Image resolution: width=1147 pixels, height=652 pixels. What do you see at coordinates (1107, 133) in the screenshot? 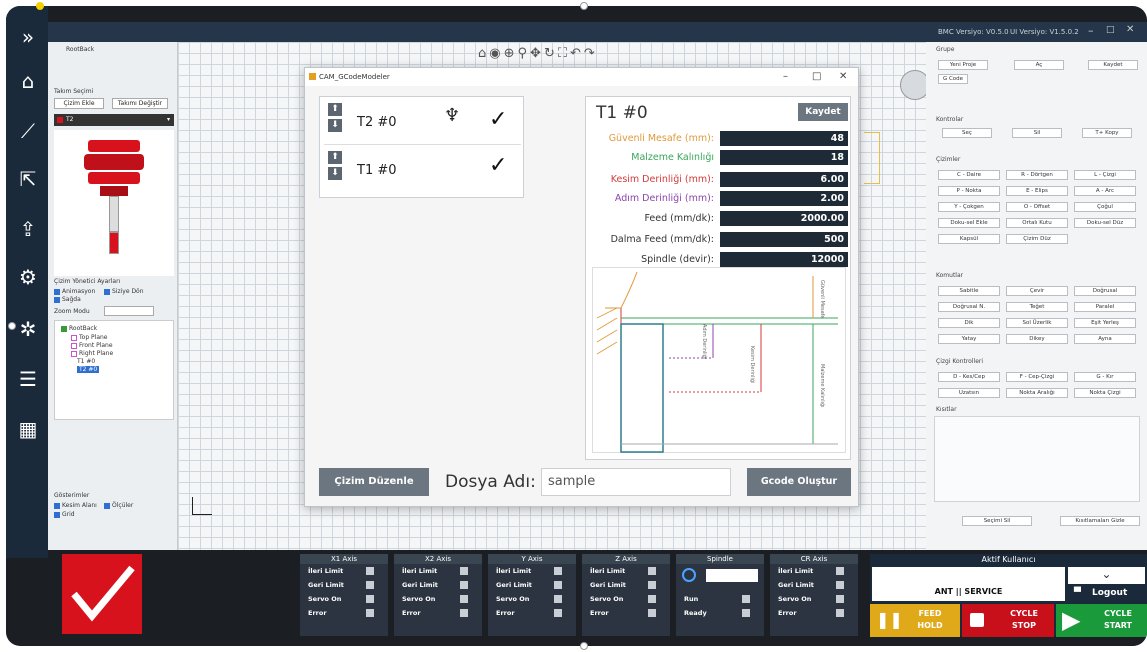
I see `copy-button: T+ Kopy` at bounding box center [1107, 133].